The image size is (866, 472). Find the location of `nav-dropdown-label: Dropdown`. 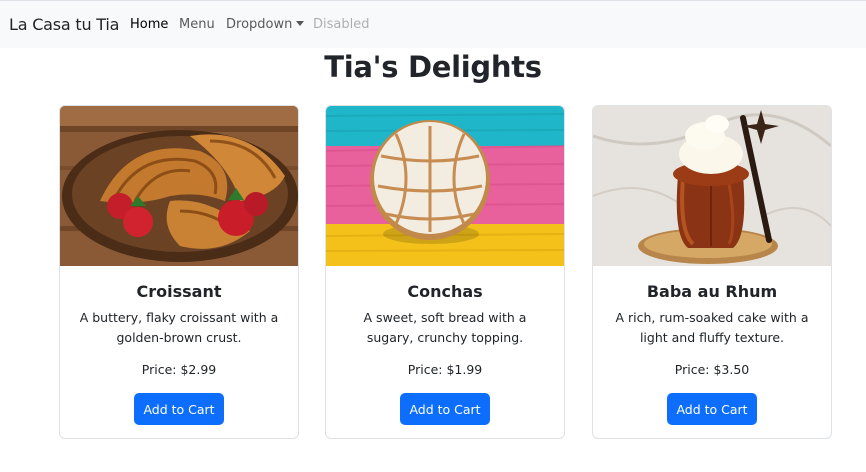

nav-dropdown-label: Dropdown is located at coordinates (259, 24).